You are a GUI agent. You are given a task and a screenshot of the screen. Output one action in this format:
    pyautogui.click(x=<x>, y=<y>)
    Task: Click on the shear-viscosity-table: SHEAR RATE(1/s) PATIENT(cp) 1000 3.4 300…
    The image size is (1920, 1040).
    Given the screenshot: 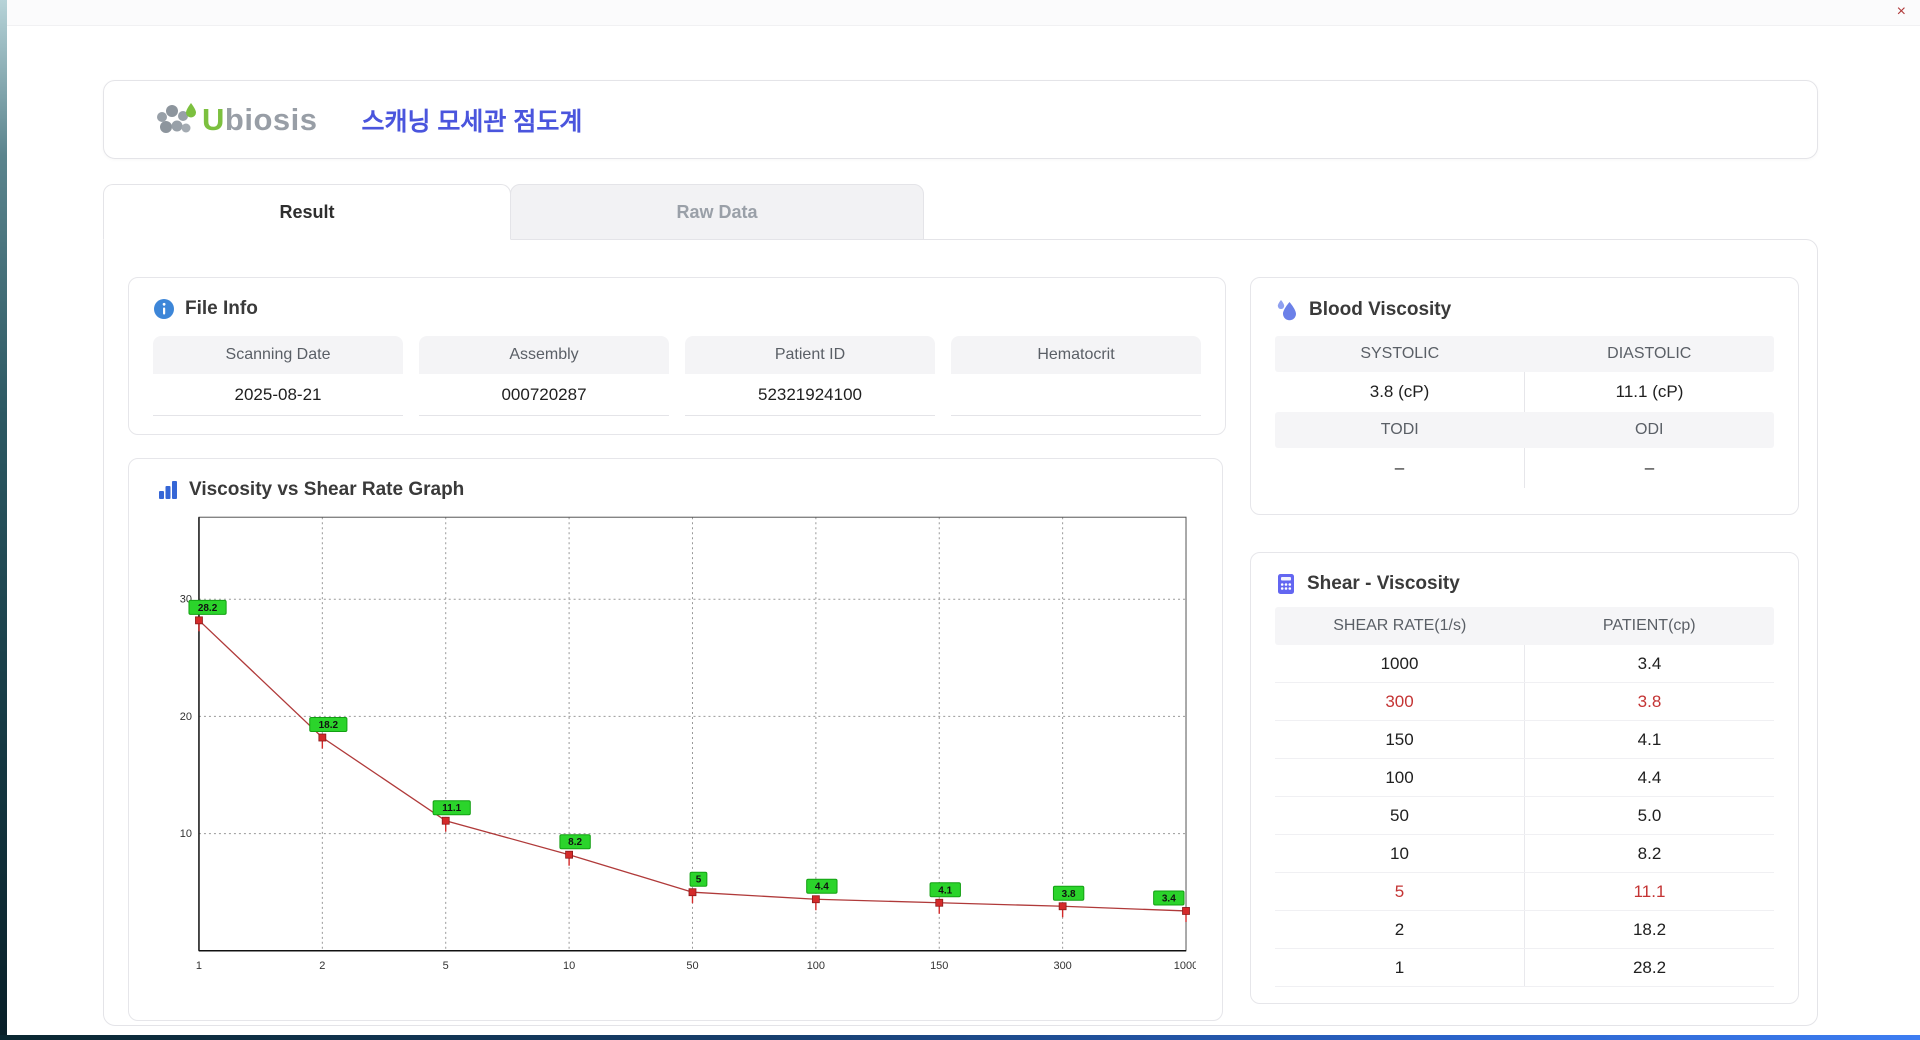 What is the action you would take?
    pyautogui.click(x=1524, y=797)
    